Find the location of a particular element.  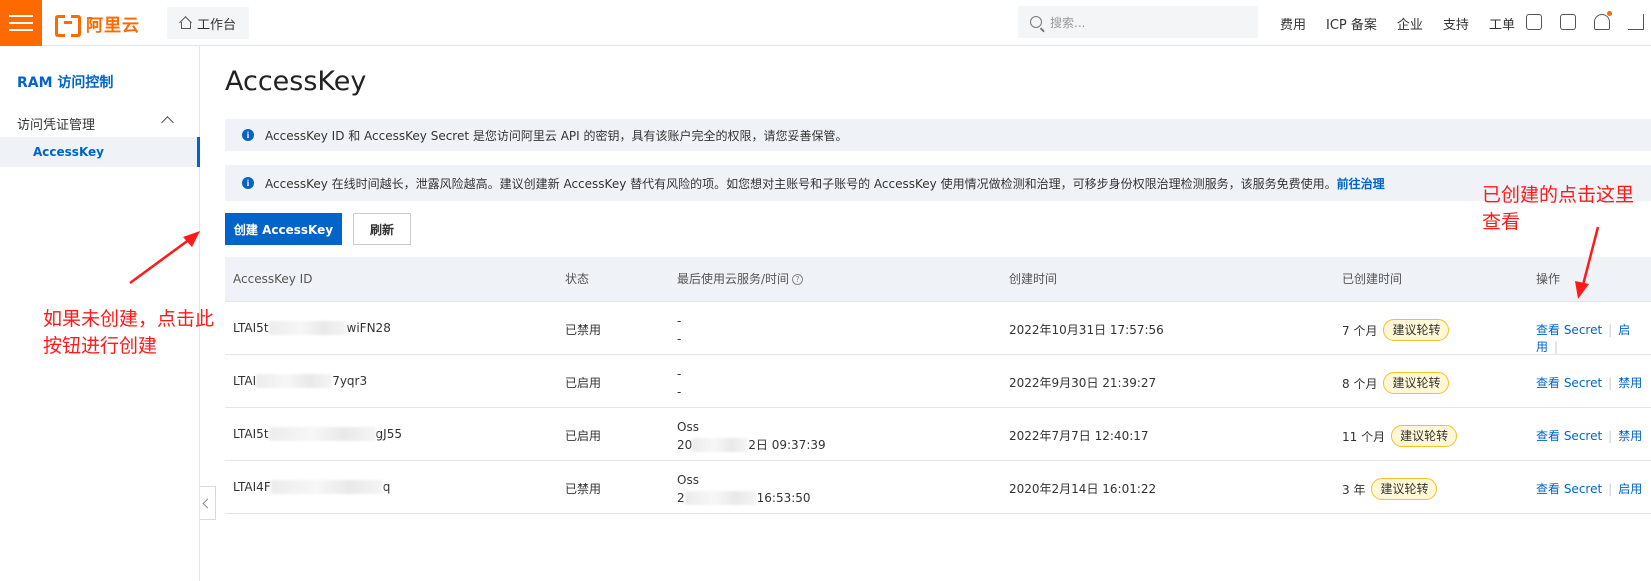

last-used: Oss 2 16:53:50 is located at coordinates (744, 489).